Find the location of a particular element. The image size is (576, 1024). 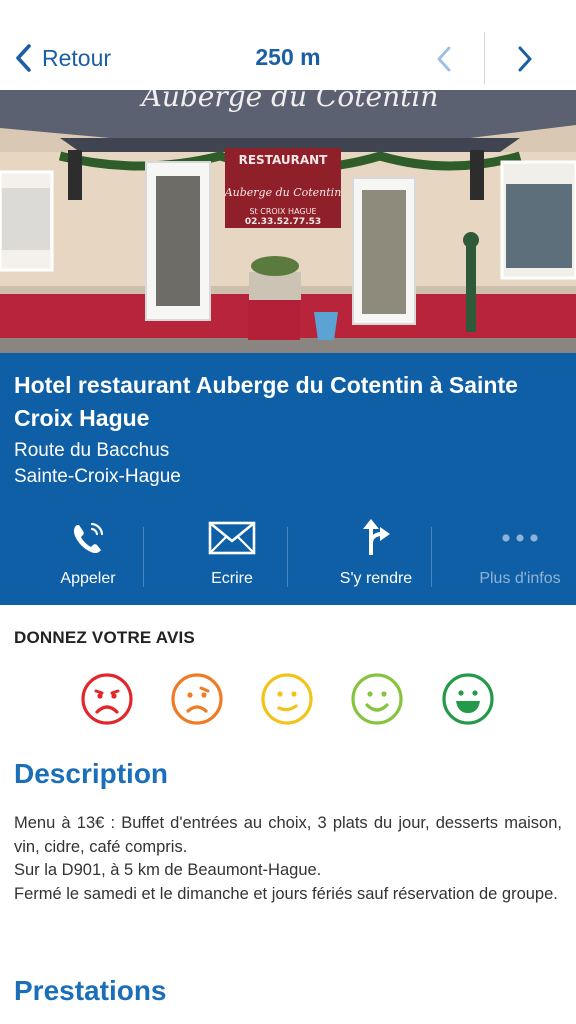

more-info-button: Plus d'infos is located at coordinates (512, 553).